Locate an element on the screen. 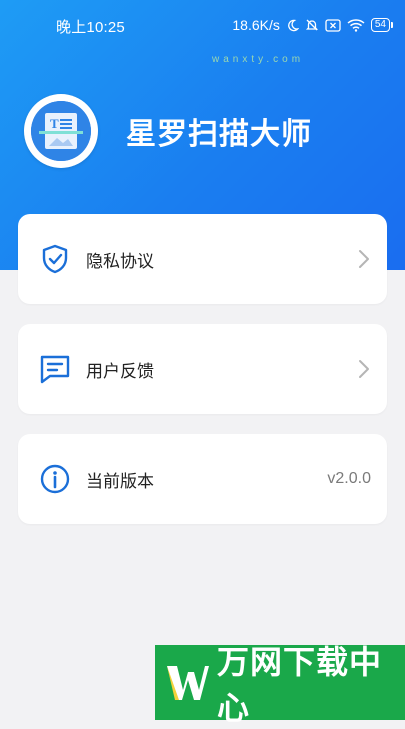 The image size is (405, 729). battery-level: 54 is located at coordinates (380, 25).